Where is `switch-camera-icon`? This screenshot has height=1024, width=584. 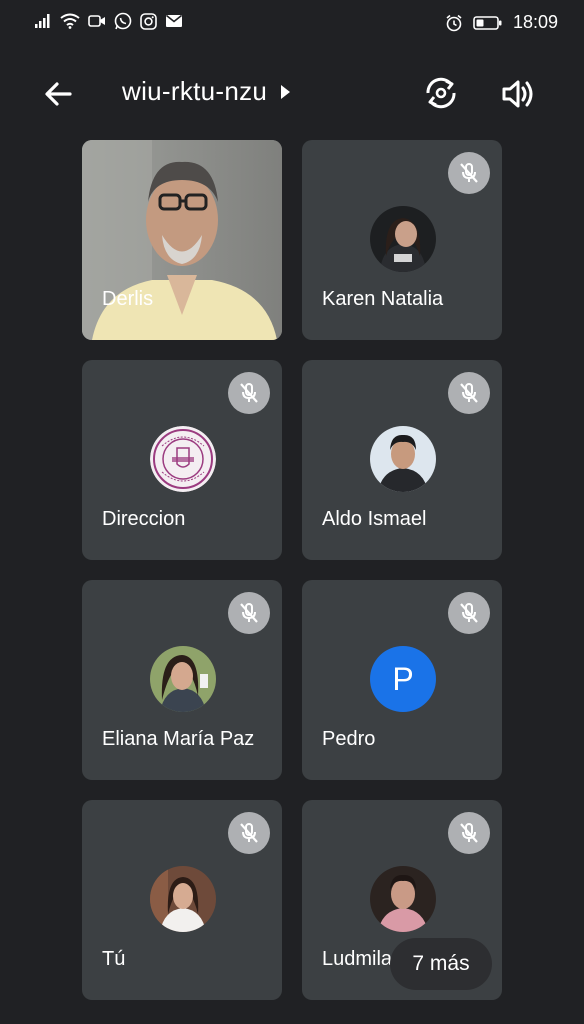
switch-camera-icon is located at coordinates (441, 93).